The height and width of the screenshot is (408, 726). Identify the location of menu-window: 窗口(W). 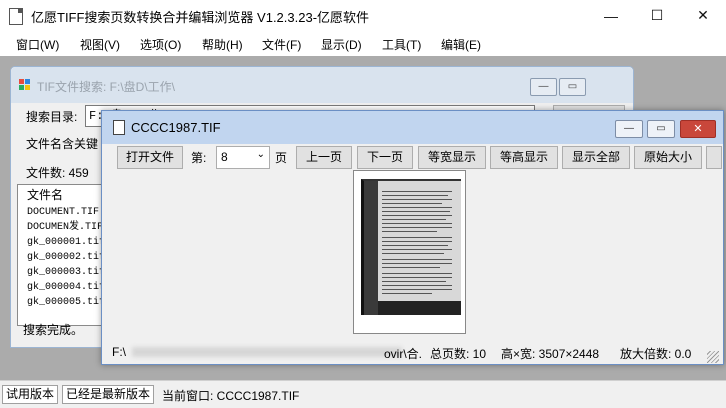
(37, 44).